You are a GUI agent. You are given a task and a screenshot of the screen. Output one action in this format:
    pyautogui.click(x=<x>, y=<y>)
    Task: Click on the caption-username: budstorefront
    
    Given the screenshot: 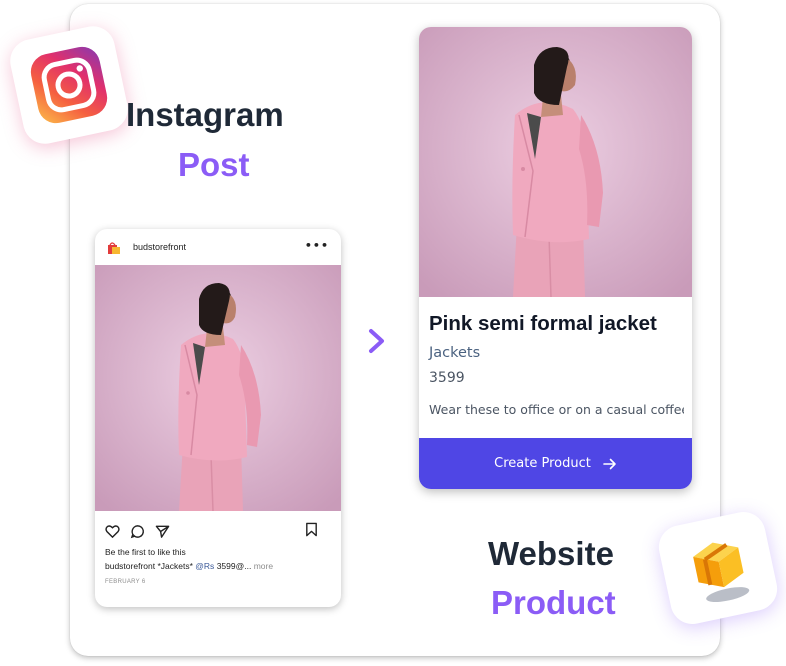 What is the action you would take?
    pyautogui.click(x=130, y=566)
    